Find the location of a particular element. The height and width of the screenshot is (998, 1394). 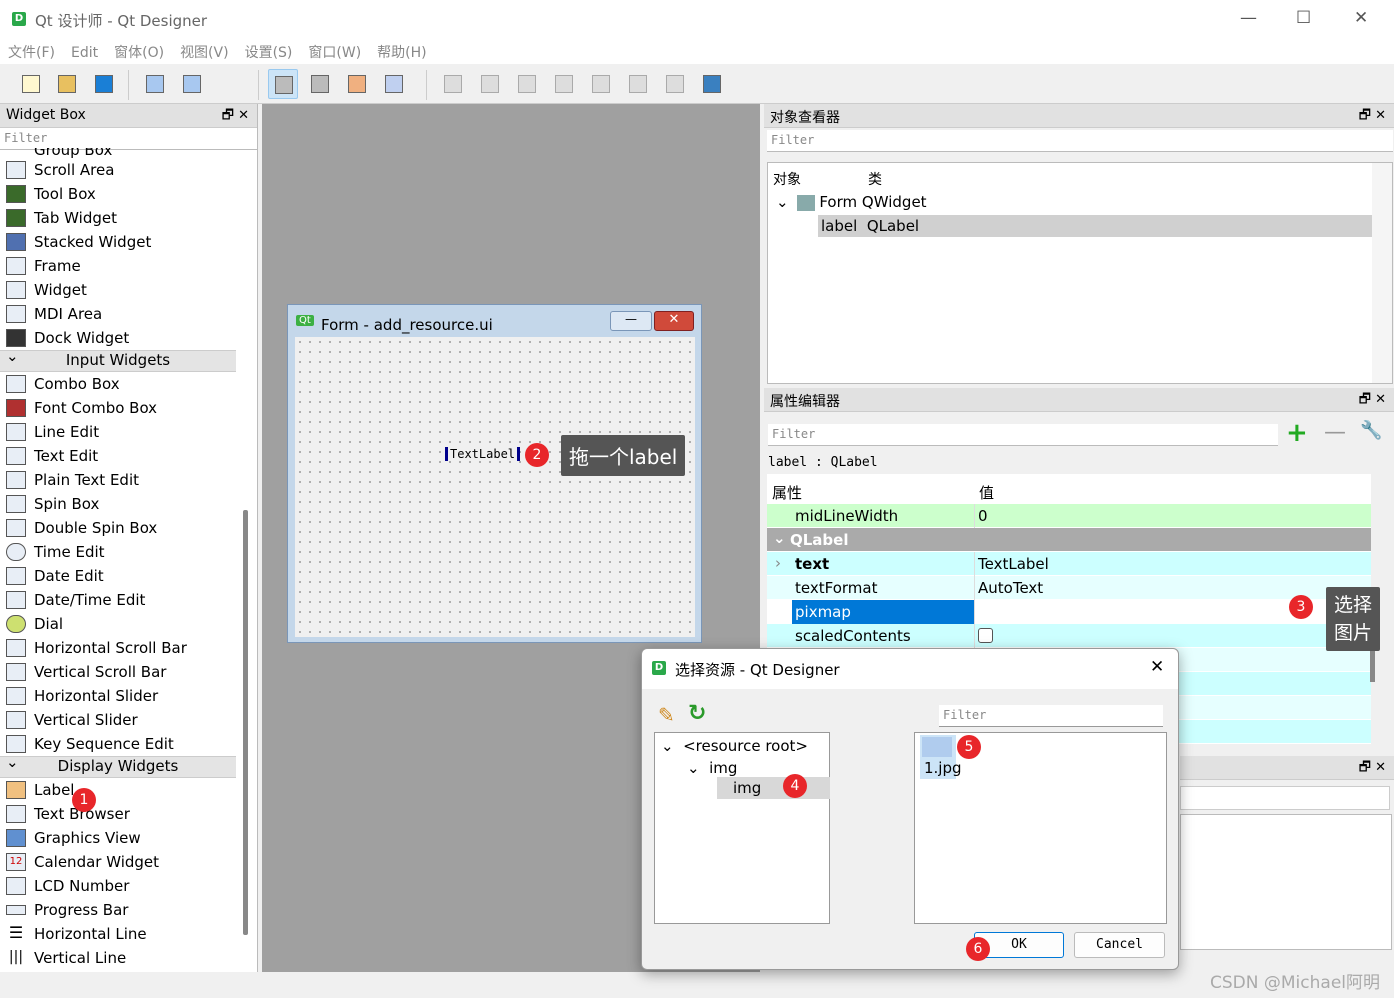

resource-filter-input is located at coordinates (1285, 798).